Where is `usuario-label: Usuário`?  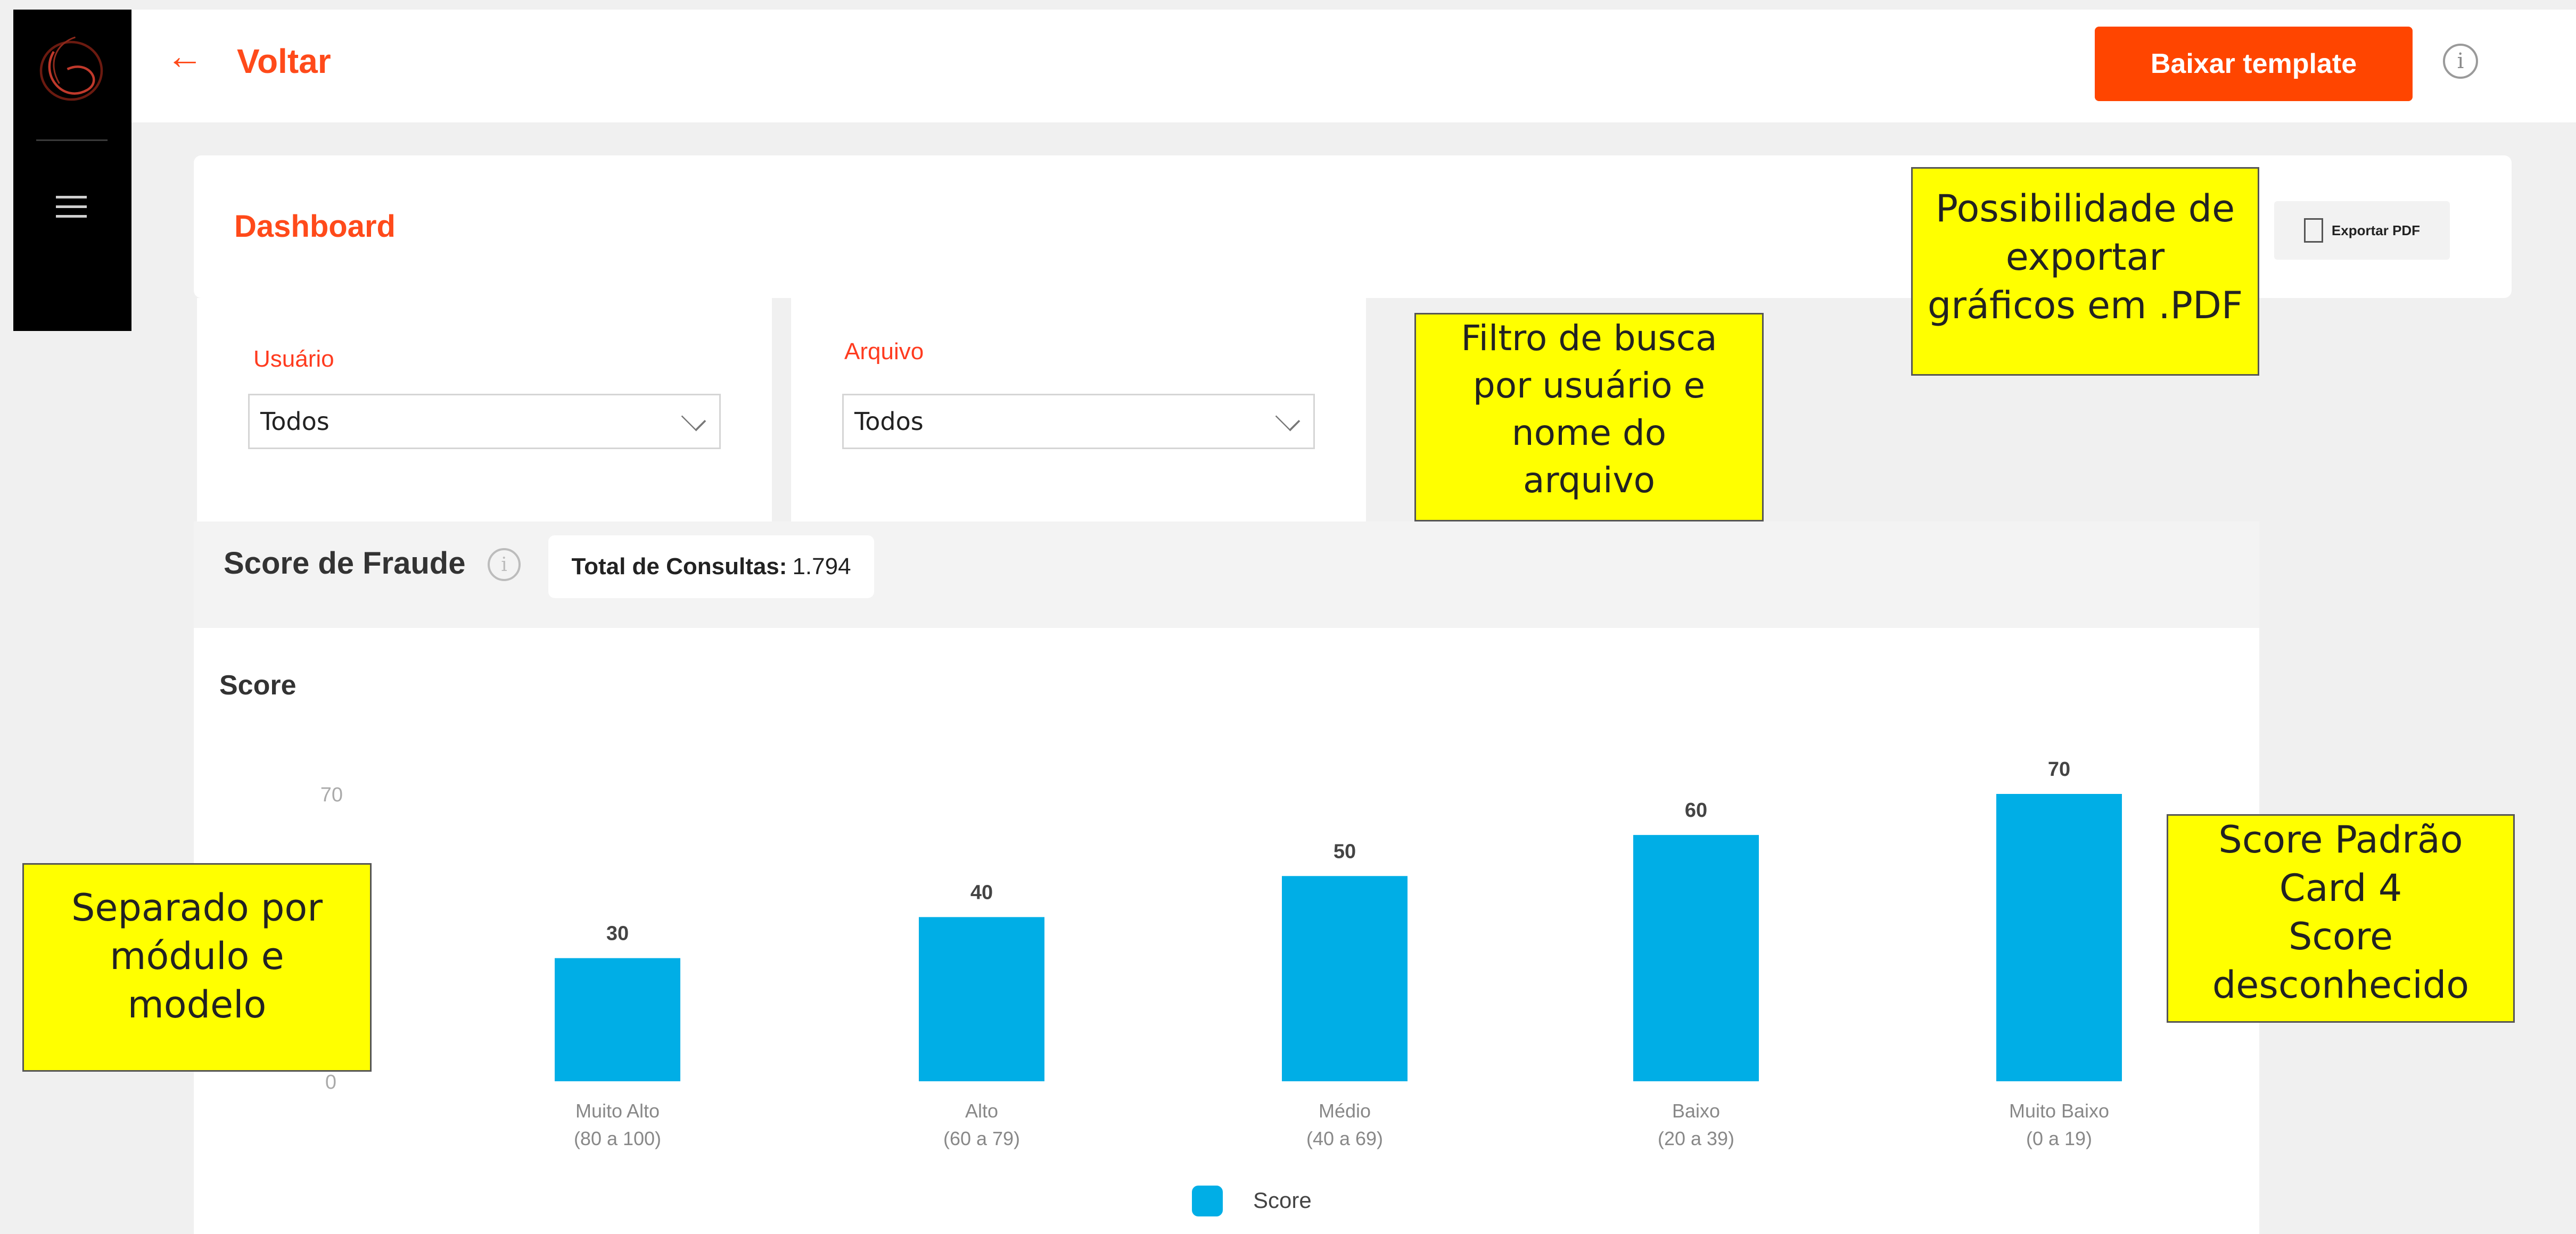 usuario-label: Usuário is located at coordinates (293, 359).